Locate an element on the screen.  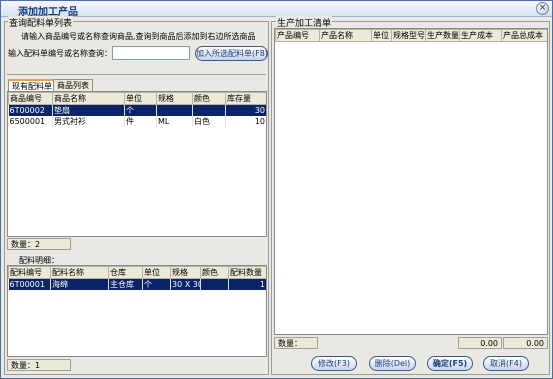
query-input is located at coordinates (151, 53).